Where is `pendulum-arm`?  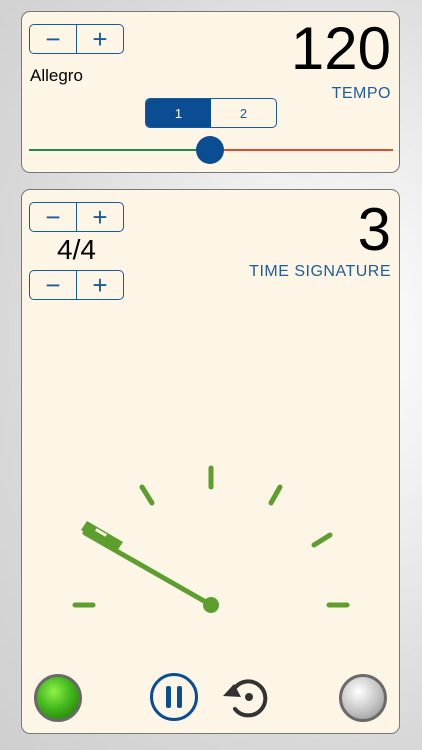 pendulum-arm is located at coordinates (150, 567).